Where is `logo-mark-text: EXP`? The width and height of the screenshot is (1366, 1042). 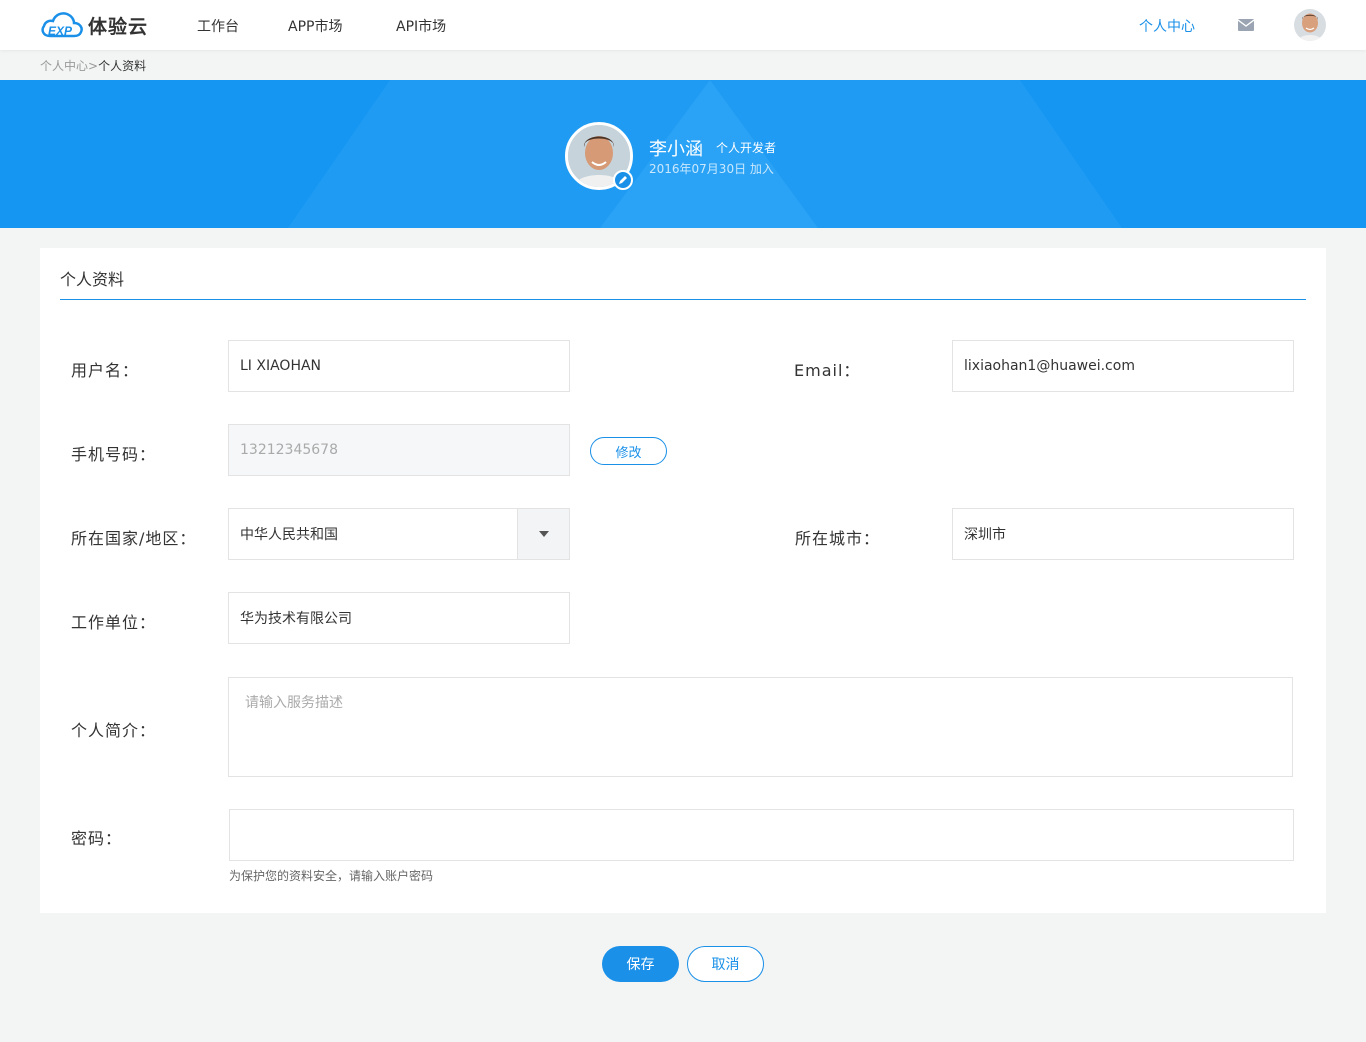
logo-mark-text: EXP is located at coordinates (60, 31).